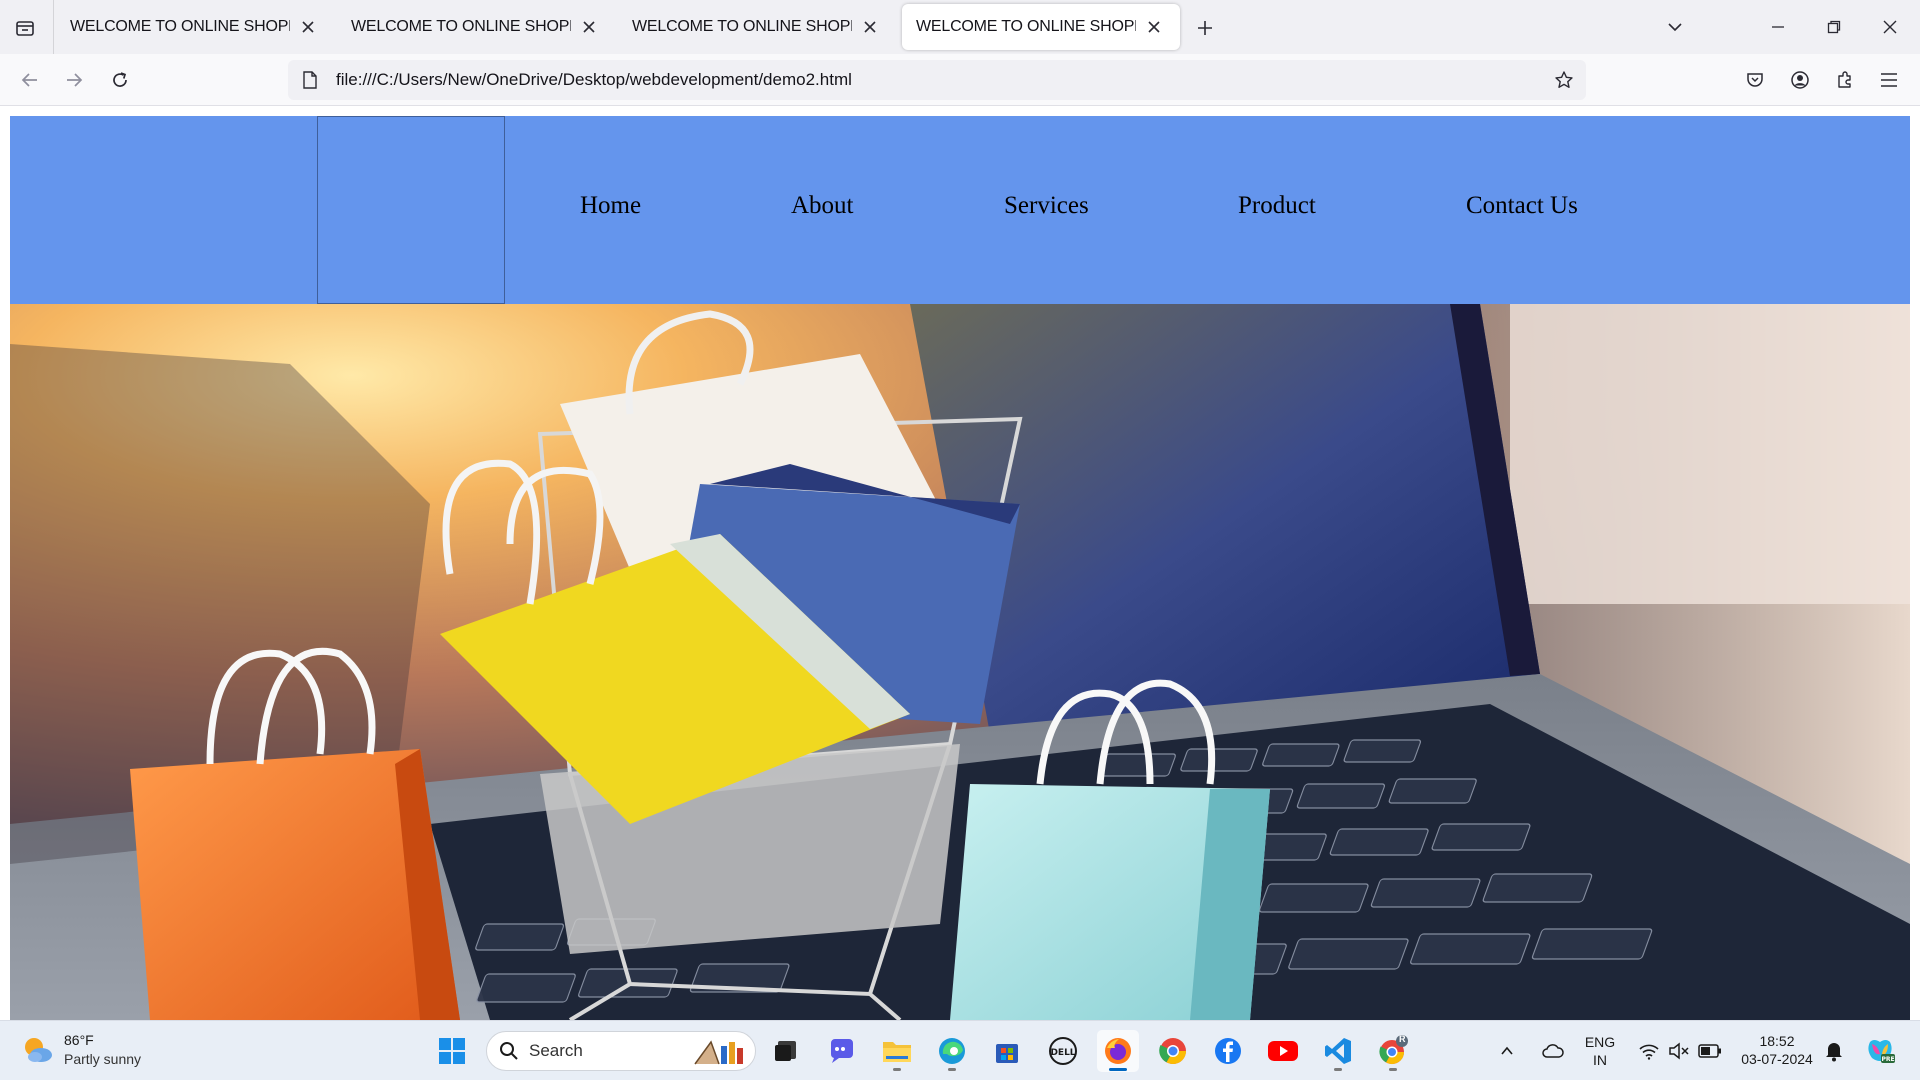 The height and width of the screenshot is (1080, 1920). I want to click on minimize-icon, so click(1778, 27).